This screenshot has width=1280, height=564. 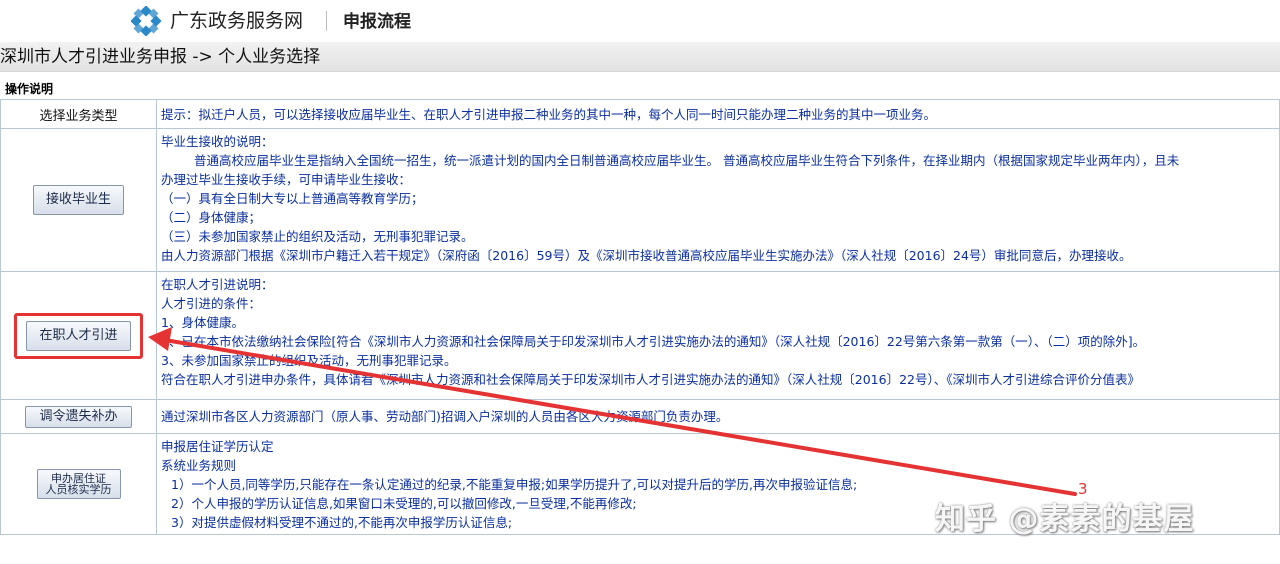 I want to click on description-line: 办理过毕业生接收手续，可申请毕业生接收：, so click(x=286, y=179).